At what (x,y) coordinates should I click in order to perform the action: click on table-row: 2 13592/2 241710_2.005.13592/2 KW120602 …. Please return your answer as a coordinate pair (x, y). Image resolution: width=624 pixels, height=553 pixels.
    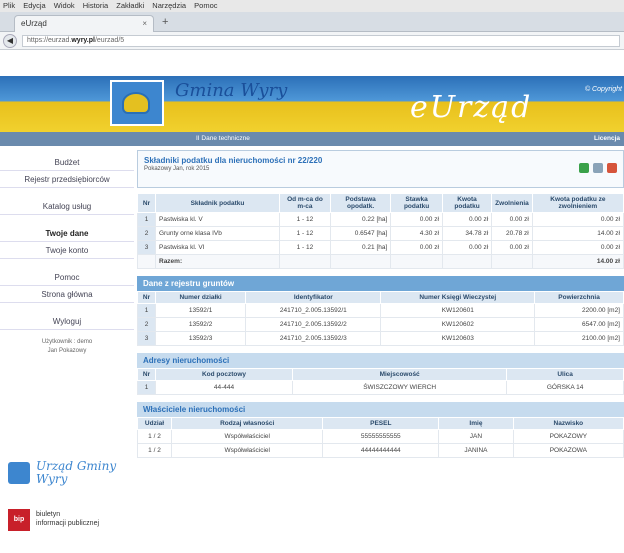
    Looking at the image, I should click on (380, 324).